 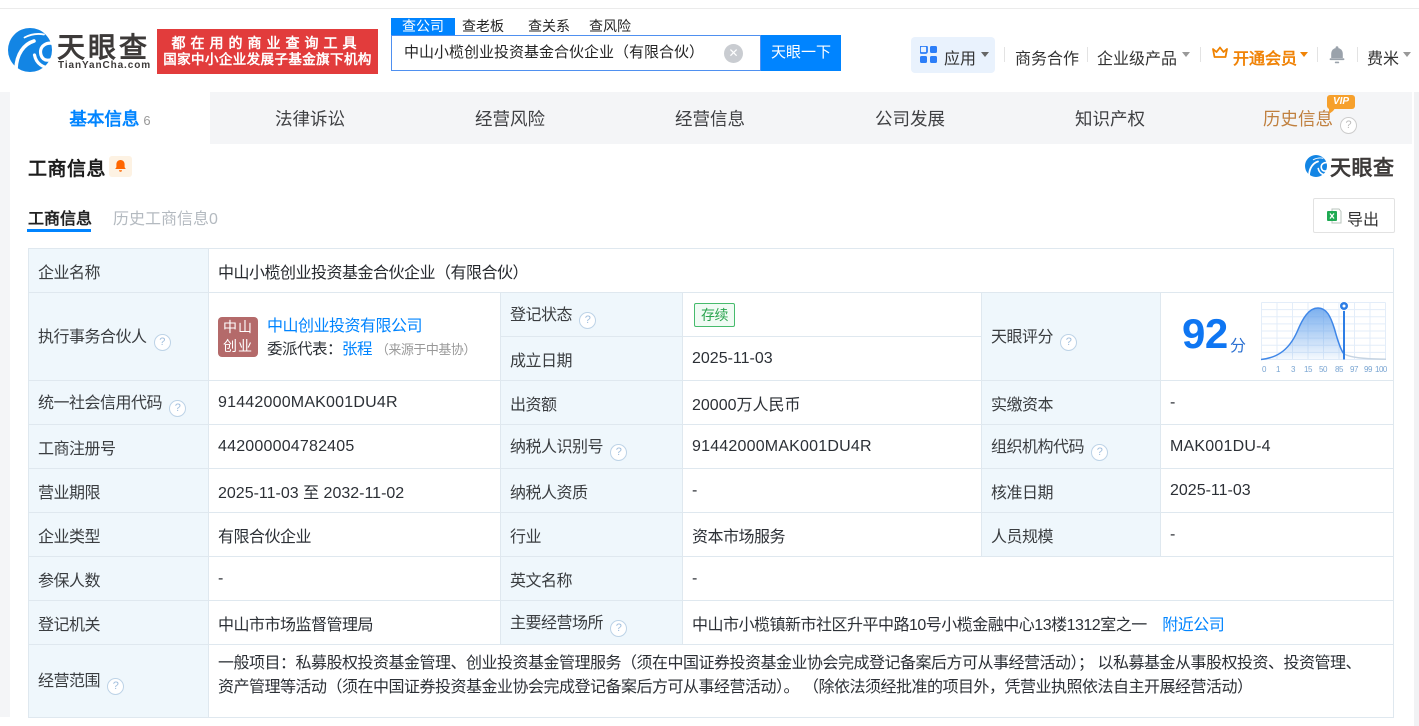 I want to click on svg-text: 15, so click(x=1308, y=369).